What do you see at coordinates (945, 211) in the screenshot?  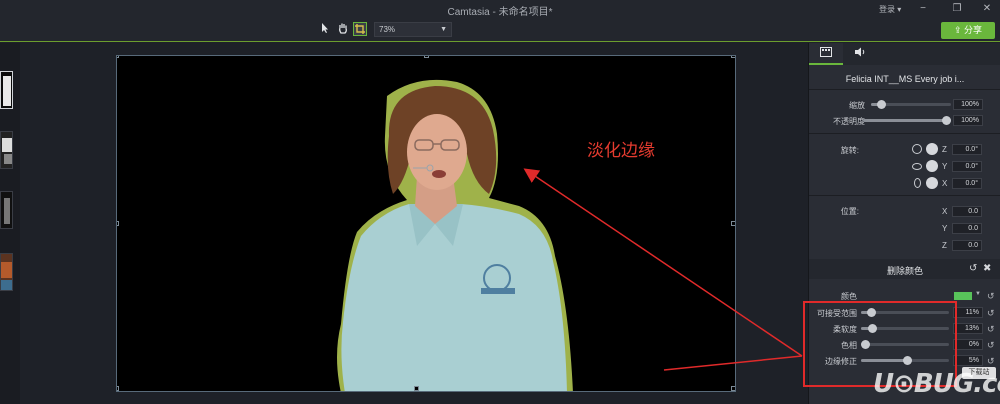 I see `position-x-axis: X` at bounding box center [945, 211].